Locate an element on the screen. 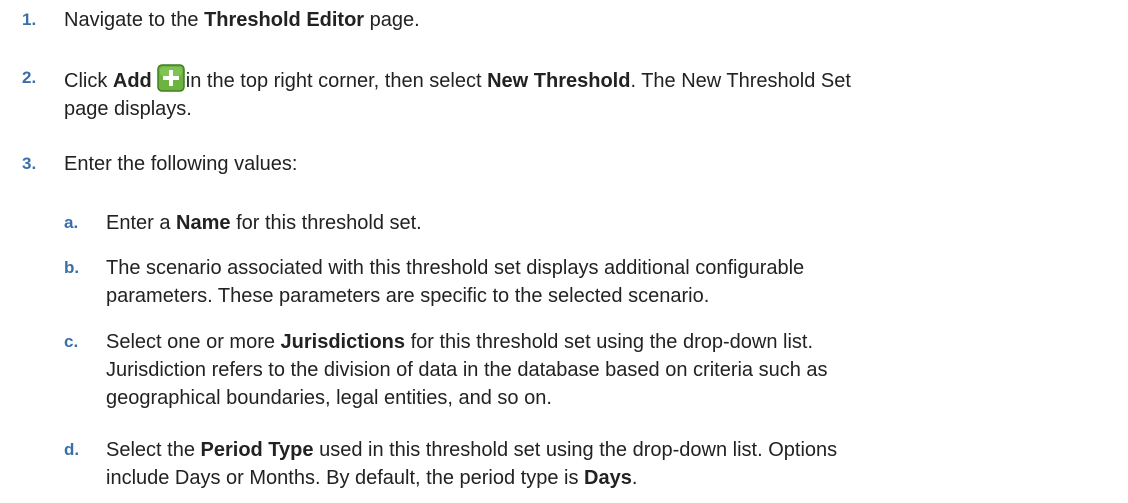  step-text-line2: page displays. is located at coordinates (128, 109).